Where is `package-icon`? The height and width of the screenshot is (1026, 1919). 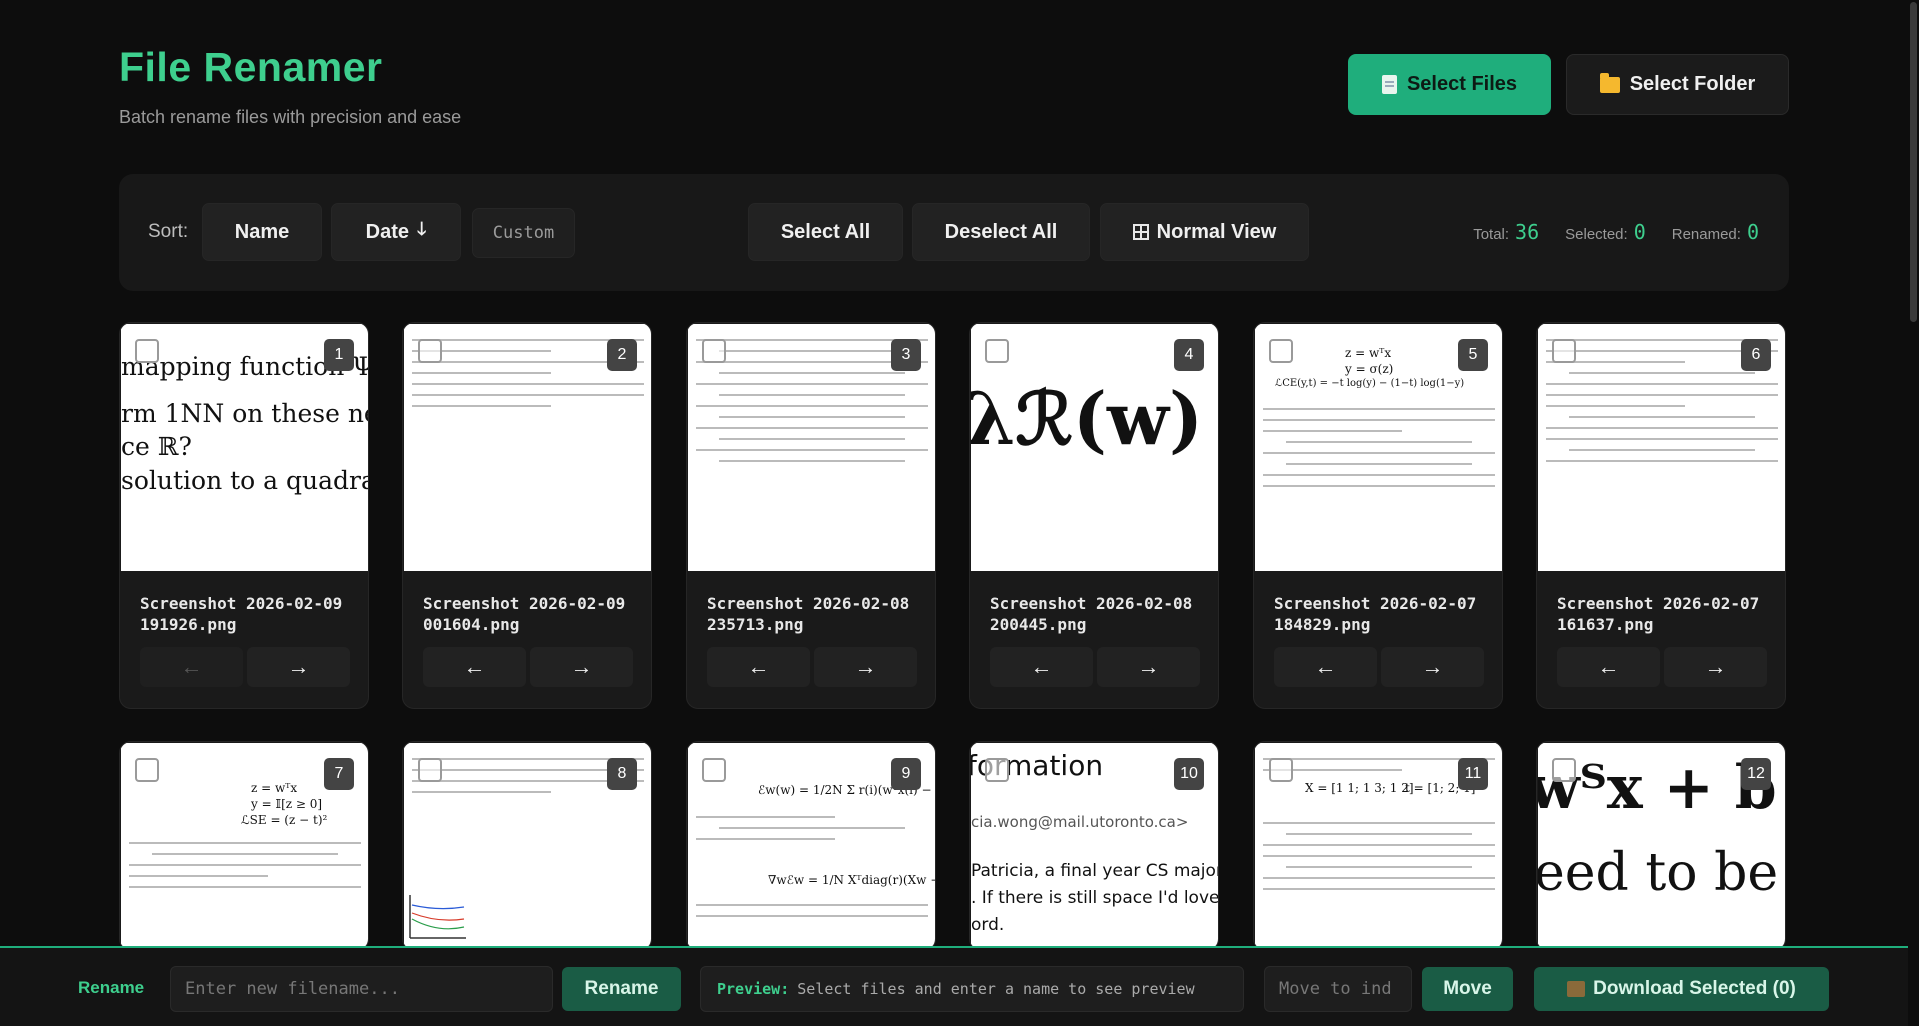 package-icon is located at coordinates (1576, 989).